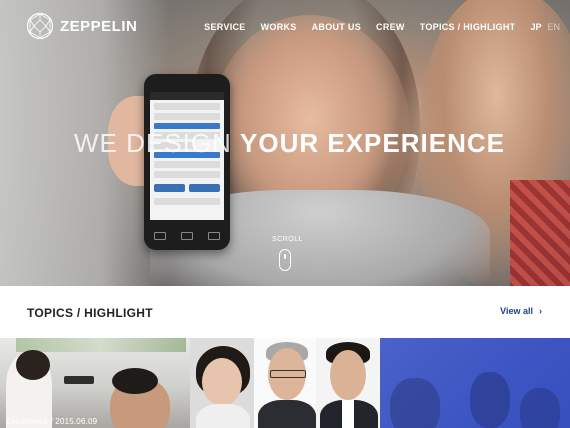 This screenshot has height=428, width=570. Describe the element at coordinates (279, 27) in the screenshot. I see `nav-item-works: WORKS` at that location.